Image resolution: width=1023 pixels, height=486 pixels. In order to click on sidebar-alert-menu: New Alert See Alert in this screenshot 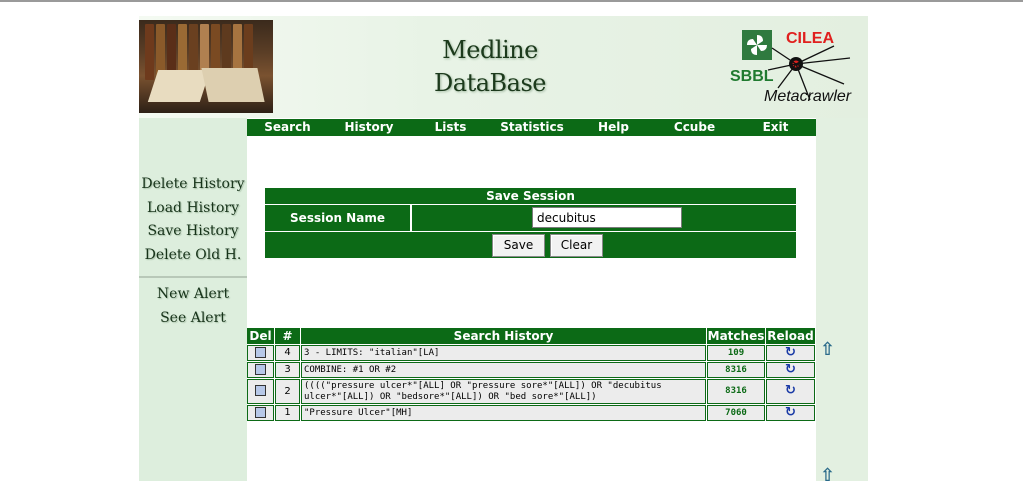, I will do `click(193, 306)`.